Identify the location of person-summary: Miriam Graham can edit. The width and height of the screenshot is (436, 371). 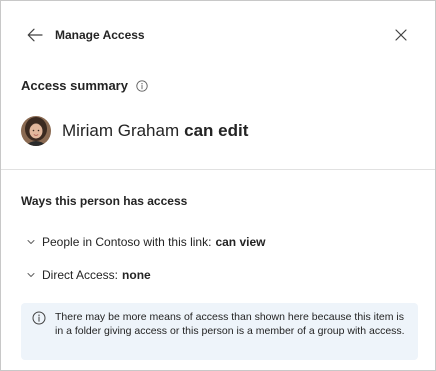
(134, 131).